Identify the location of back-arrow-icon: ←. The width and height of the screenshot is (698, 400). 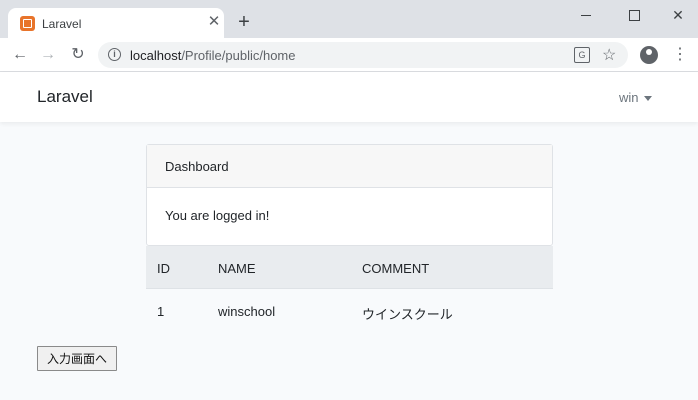
(20, 55).